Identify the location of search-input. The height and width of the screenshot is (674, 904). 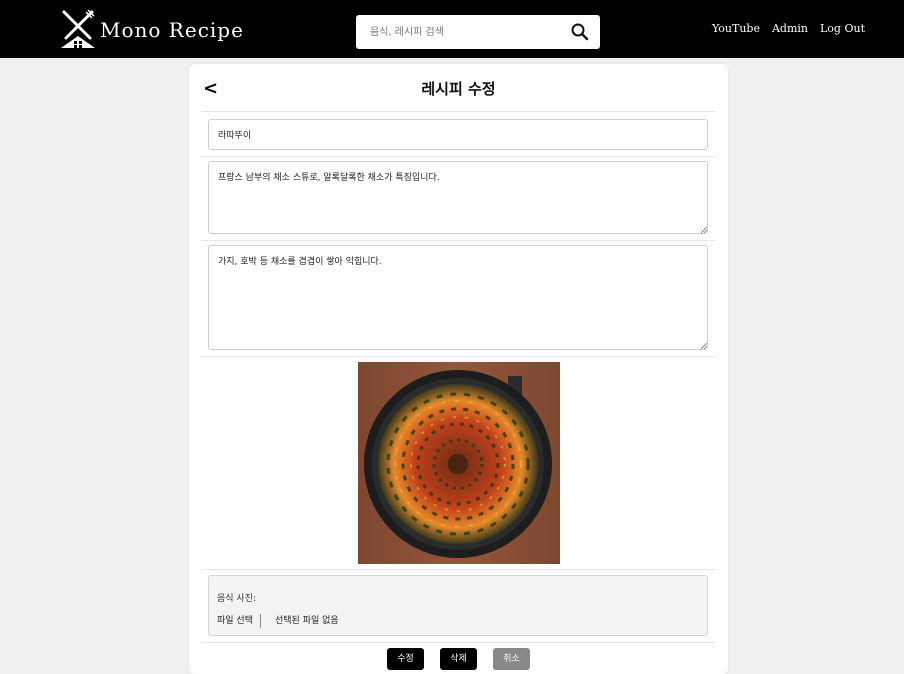
(461, 32).